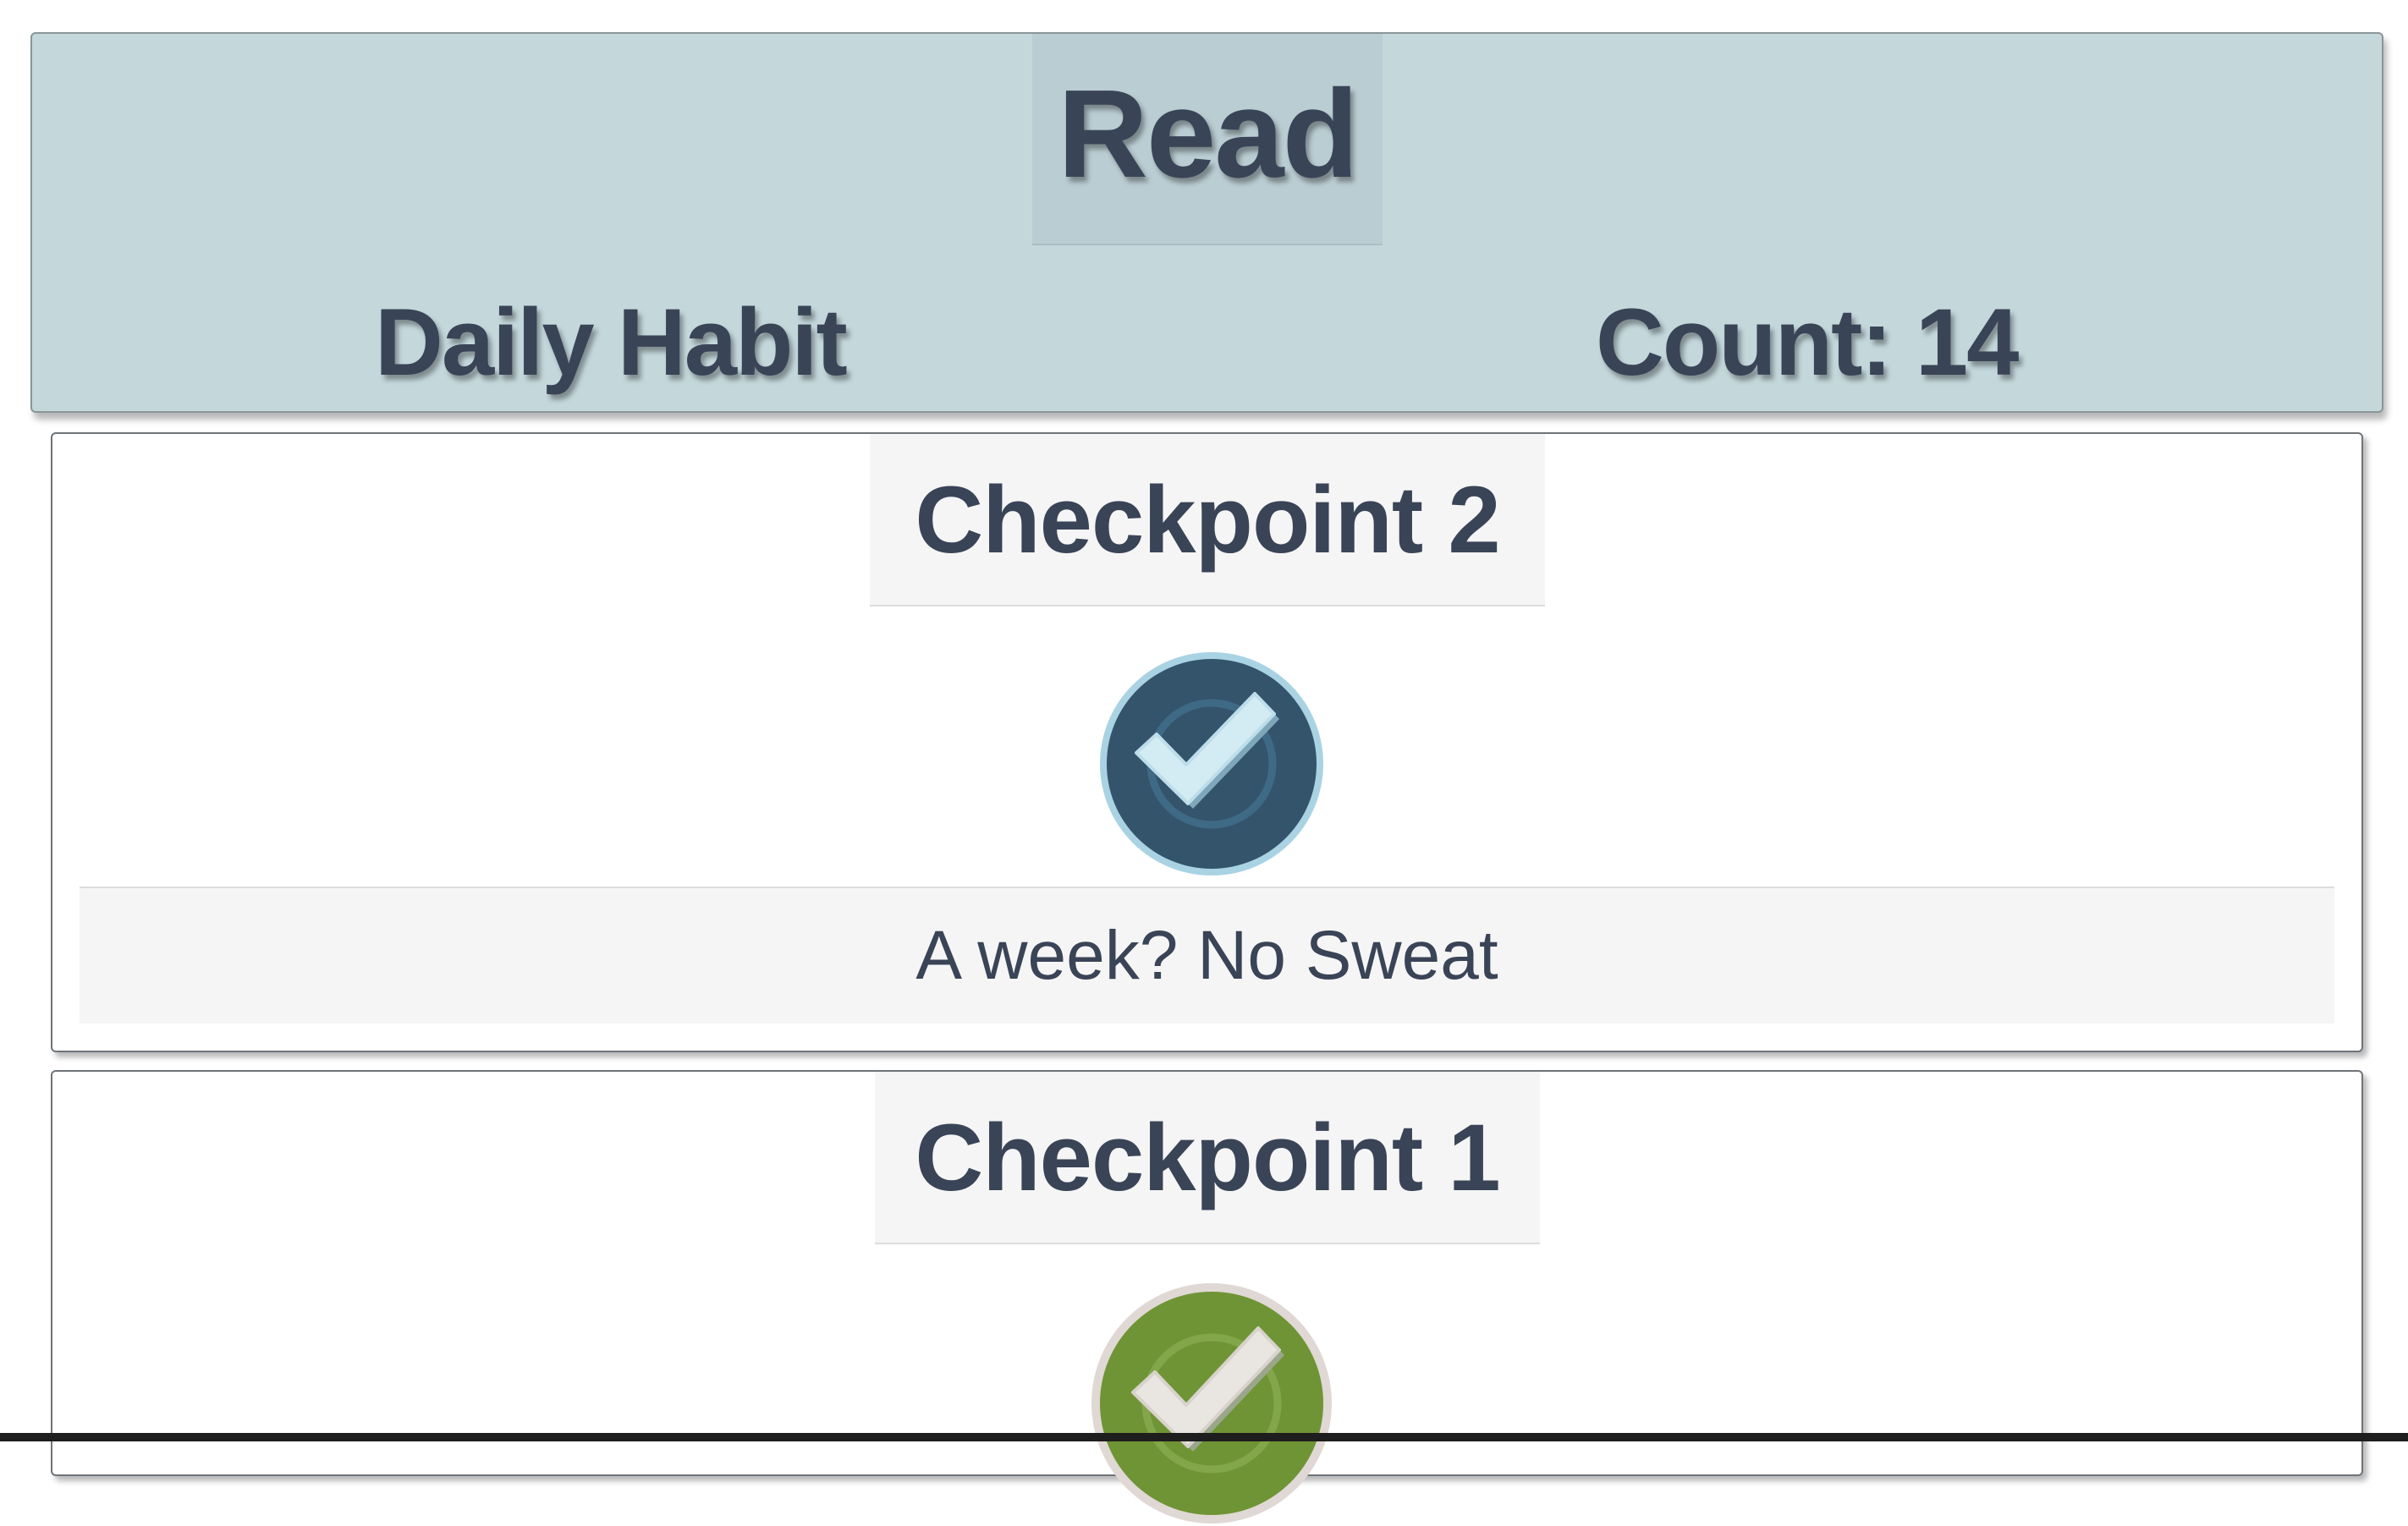 This screenshot has width=2408, height=1526. I want to click on checkpoint-title: Checkpoint 1, so click(1207, 1157).